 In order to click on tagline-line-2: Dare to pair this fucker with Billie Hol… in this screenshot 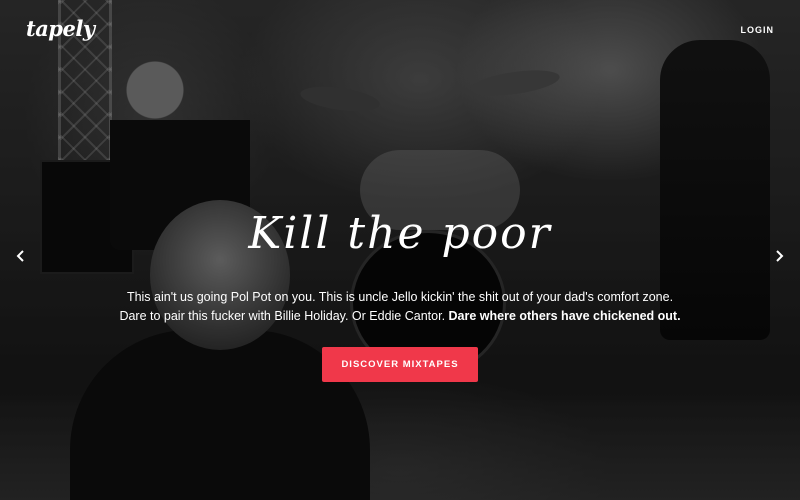, I will do `click(400, 316)`.